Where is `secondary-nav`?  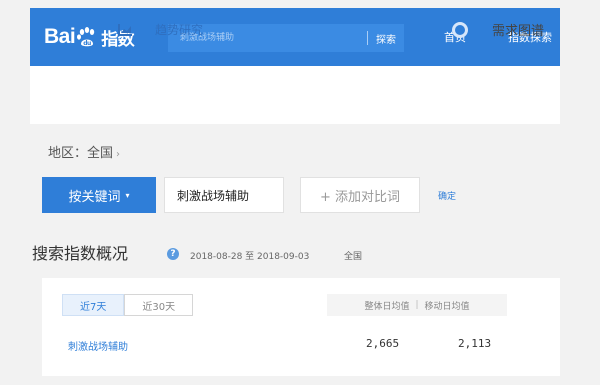 secondary-nav is located at coordinates (295, 95).